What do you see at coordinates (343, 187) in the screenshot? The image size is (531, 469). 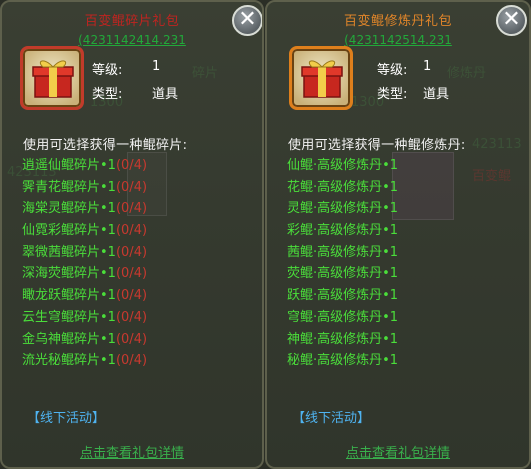 I see `list-item: 花鲲·高级修炼丹•1` at bounding box center [343, 187].